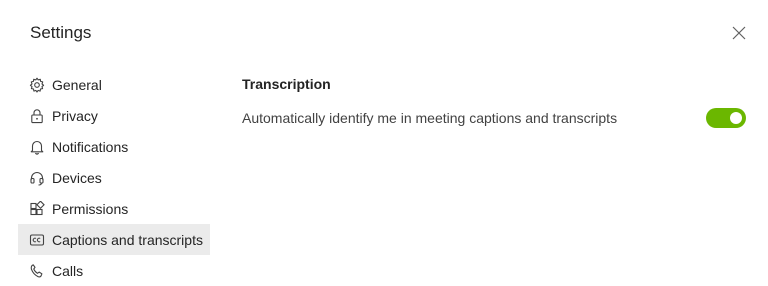 The width and height of the screenshot is (768, 286). I want to click on dialog-title: Settings, so click(61, 32).